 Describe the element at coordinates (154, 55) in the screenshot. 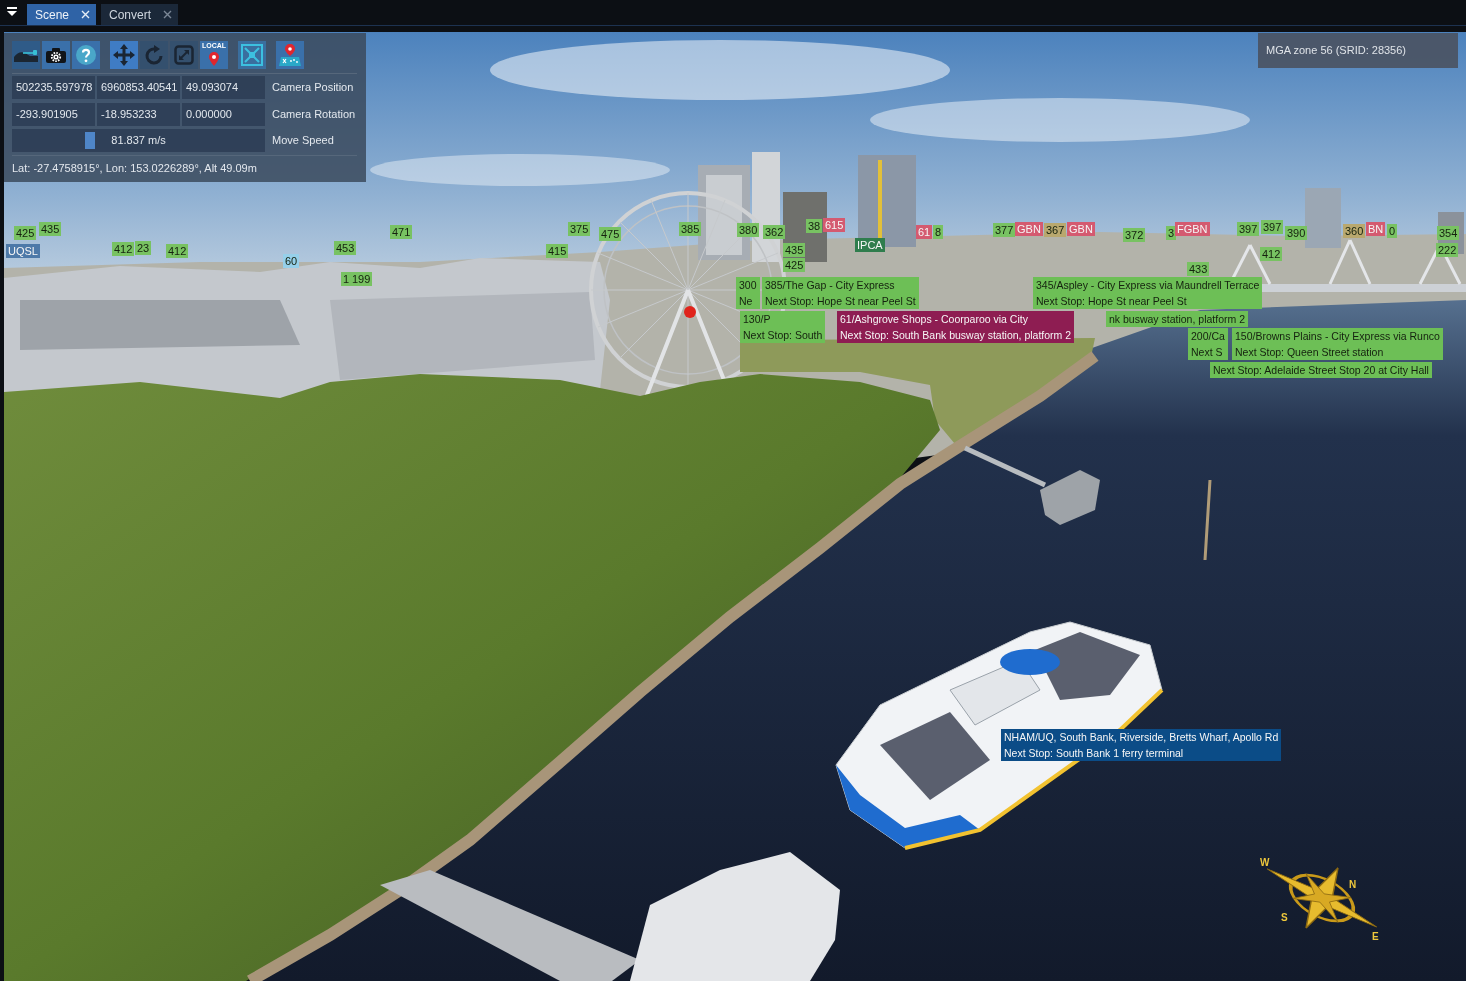

I see `rotate-icon` at that location.